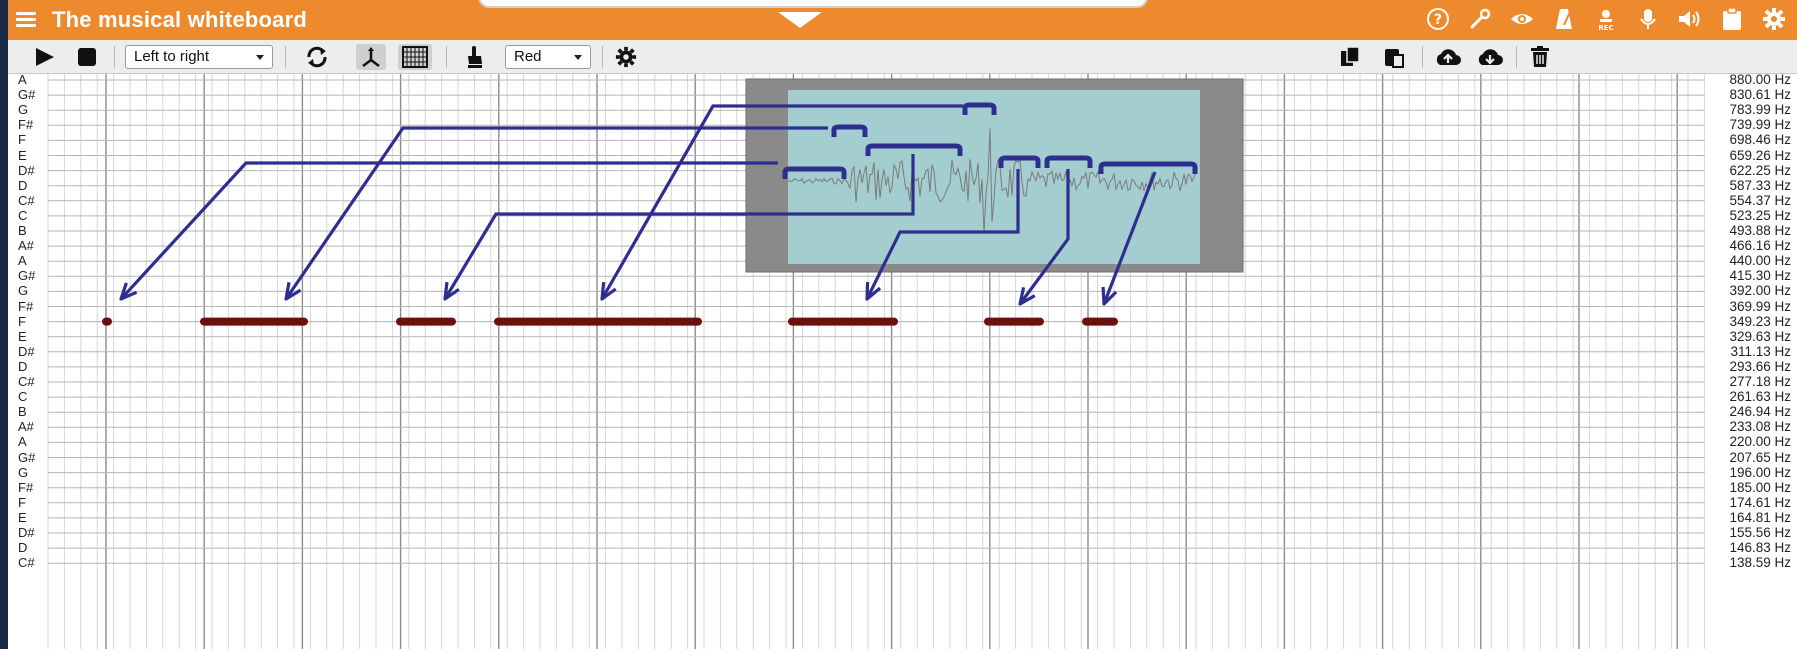  Describe the element at coordinates (1760, 110) in the screenshot. I see `frequency-label: 783.99 Hz` at that location.